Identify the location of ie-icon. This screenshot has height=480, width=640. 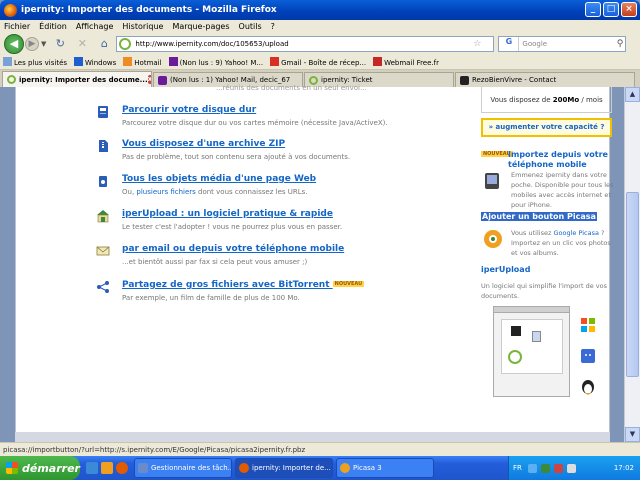
(92, 468).